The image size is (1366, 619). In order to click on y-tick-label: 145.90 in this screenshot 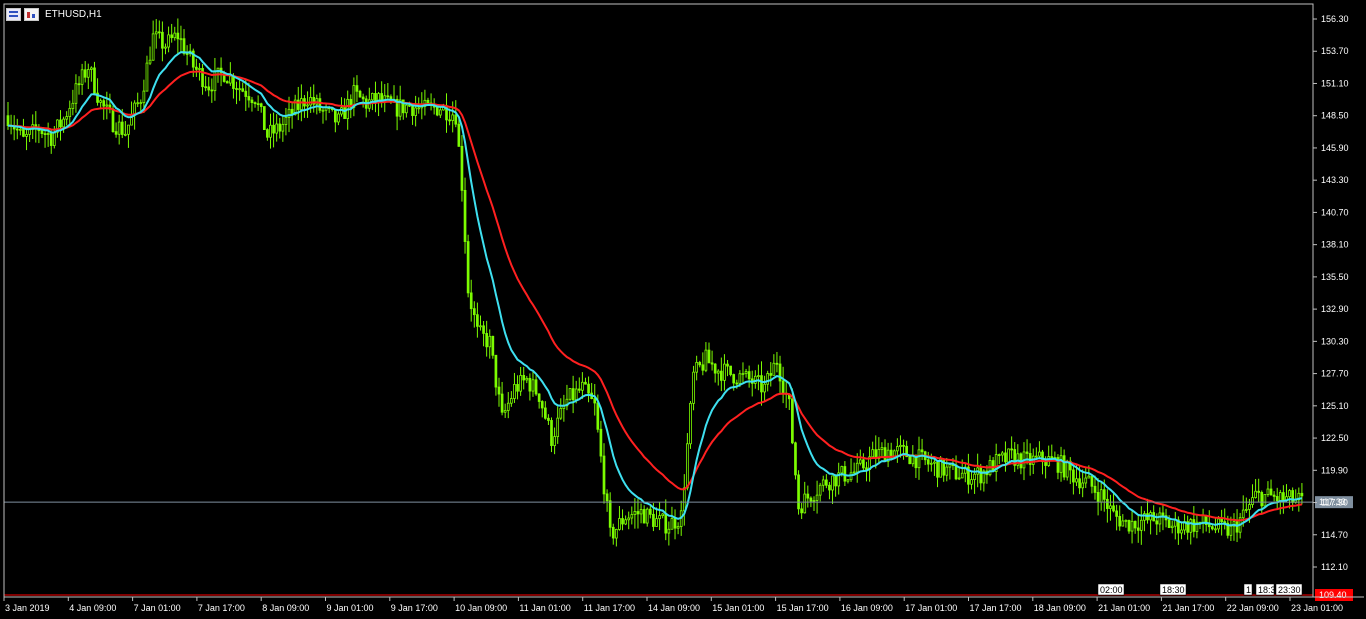, I will do `click(1335, 148)`.